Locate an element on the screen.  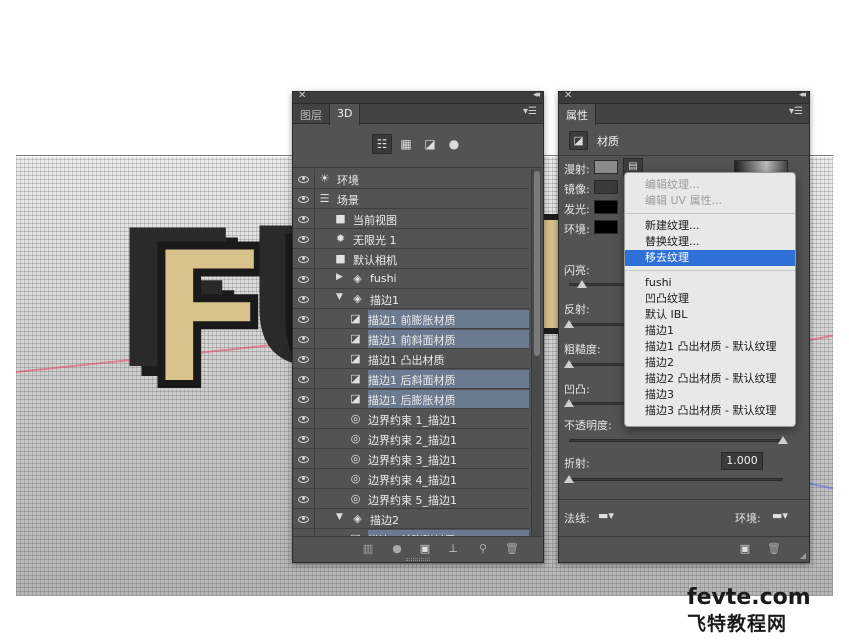
layer-row: ◎ 边界约束 5_描边1 is located at coordinates (411, 499).